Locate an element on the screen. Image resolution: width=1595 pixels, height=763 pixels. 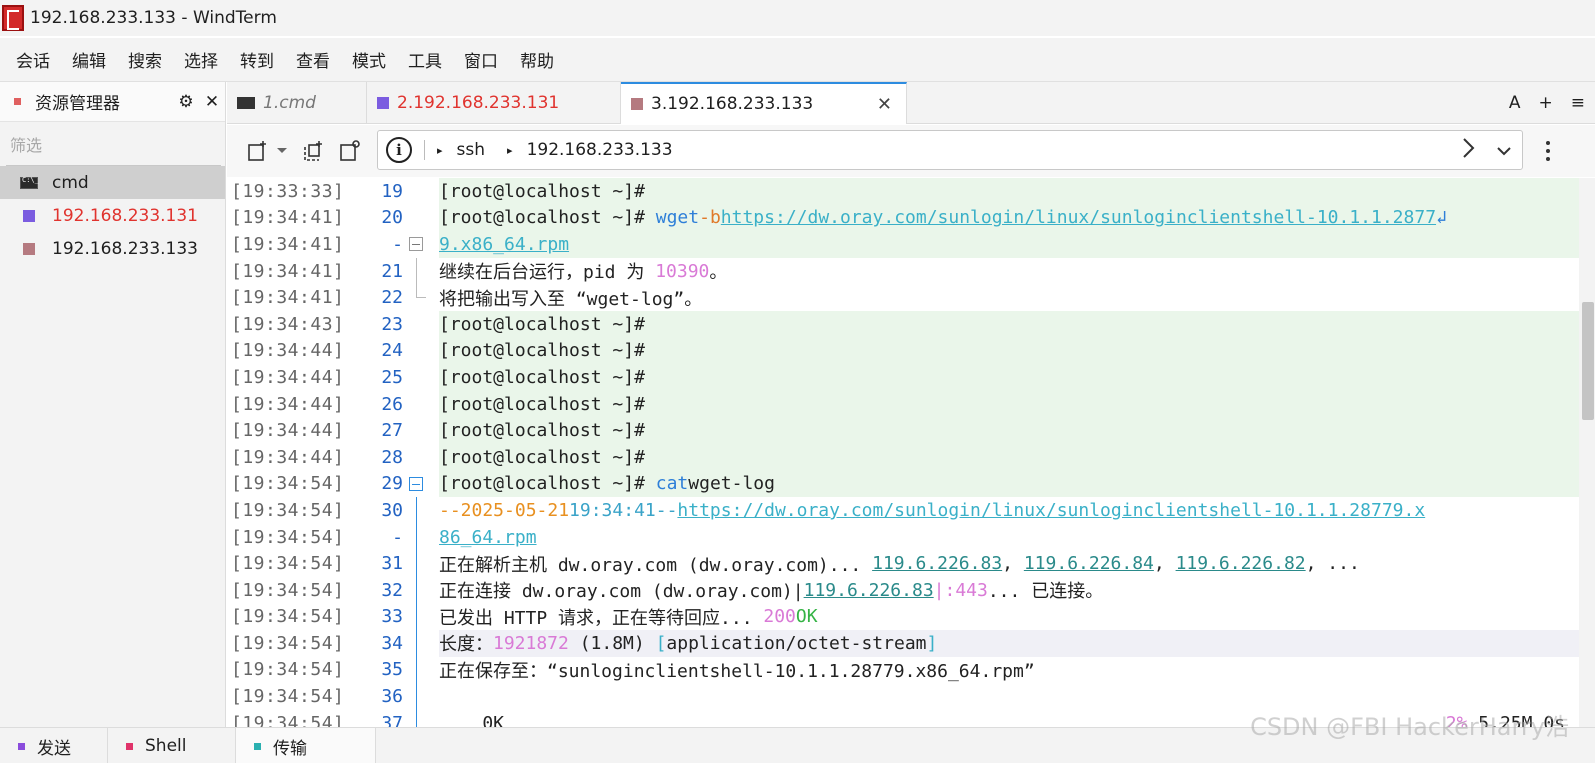
line-timestamp: [19:34:43] is located at coordinates (288, 324).